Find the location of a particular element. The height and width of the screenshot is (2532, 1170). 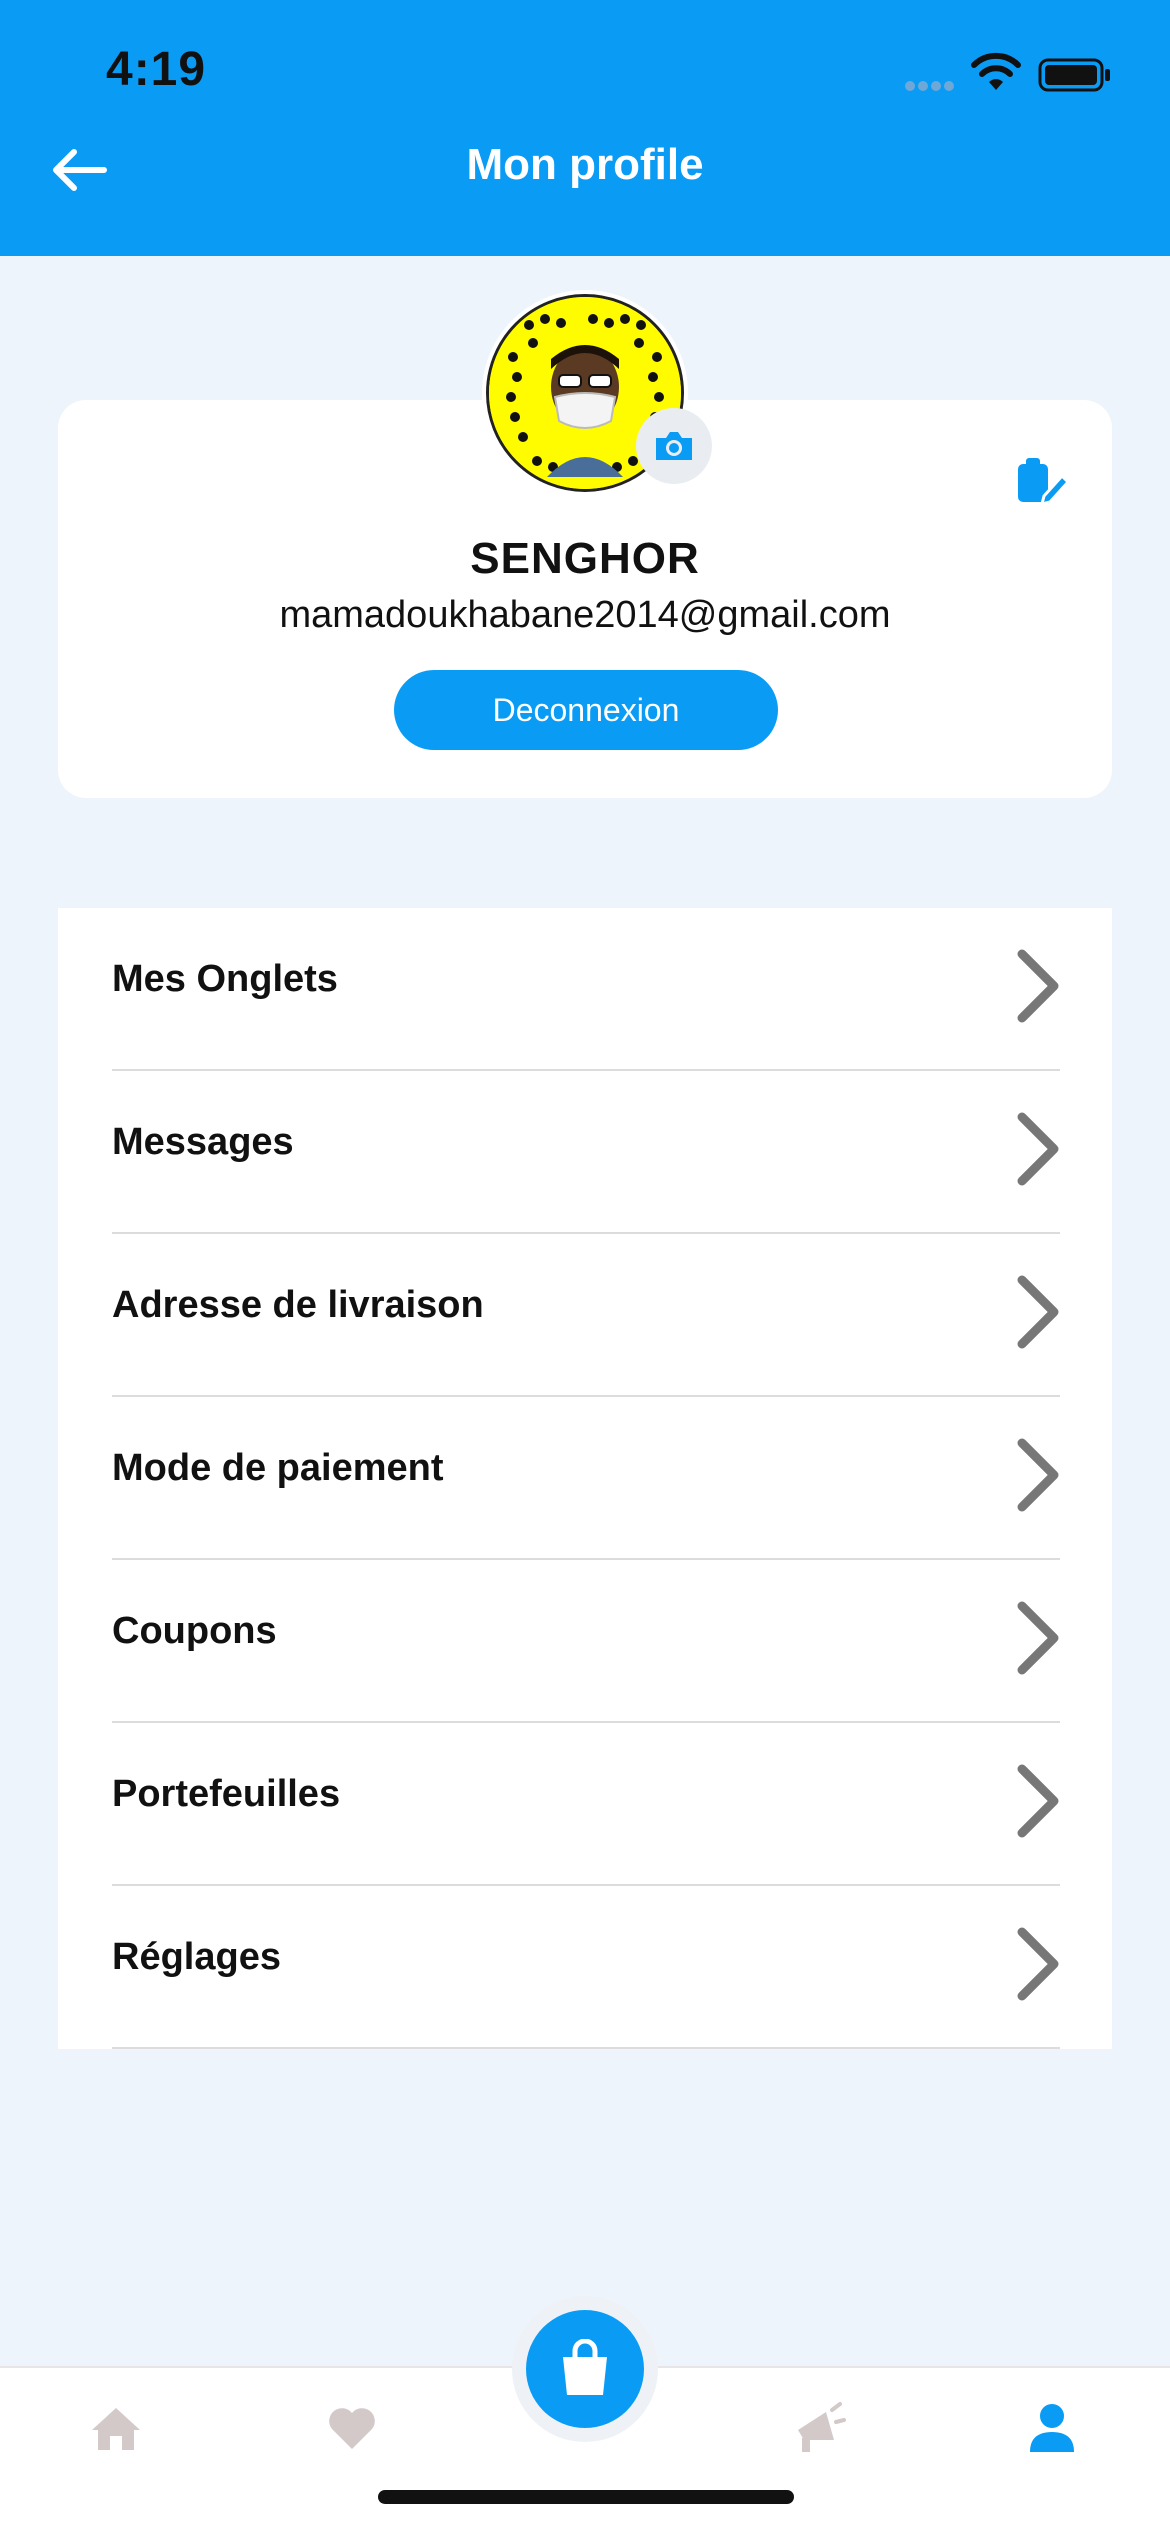

user-name: SENGHOR is located at coordinates (585, 558).